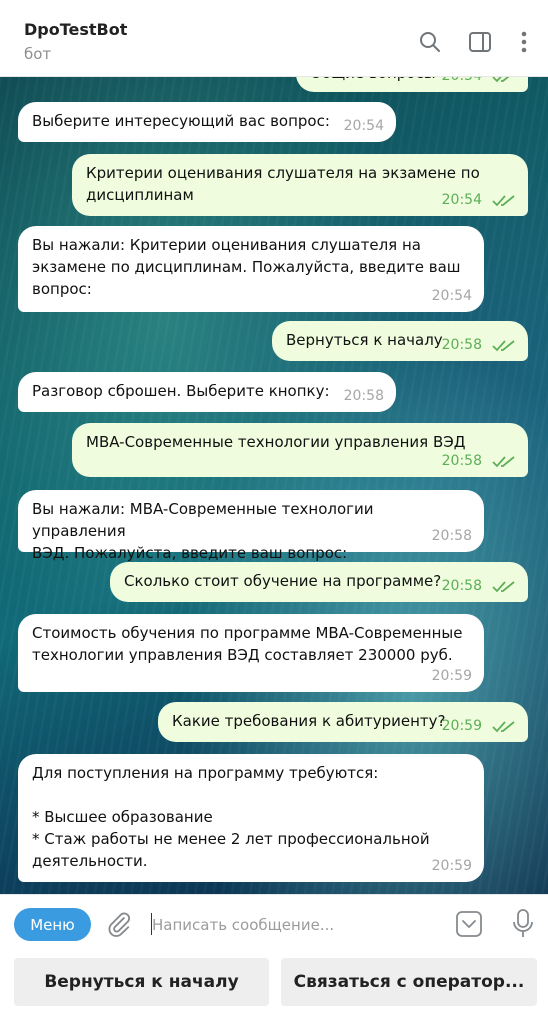 The image size is (548, 1012). I want to click on chat-header: DpoTestBot бот, so click(274, 38).